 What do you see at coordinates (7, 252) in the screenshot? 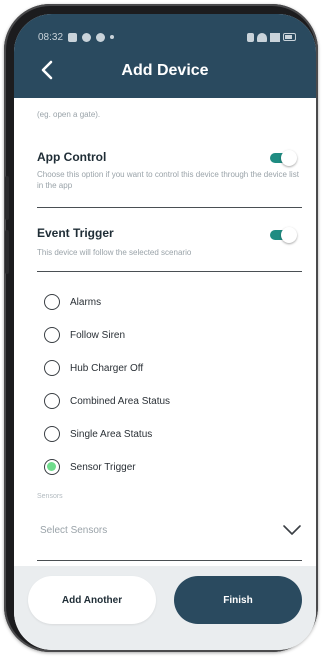
I see `side-button-volume-down` at bounding box center [7, 252].